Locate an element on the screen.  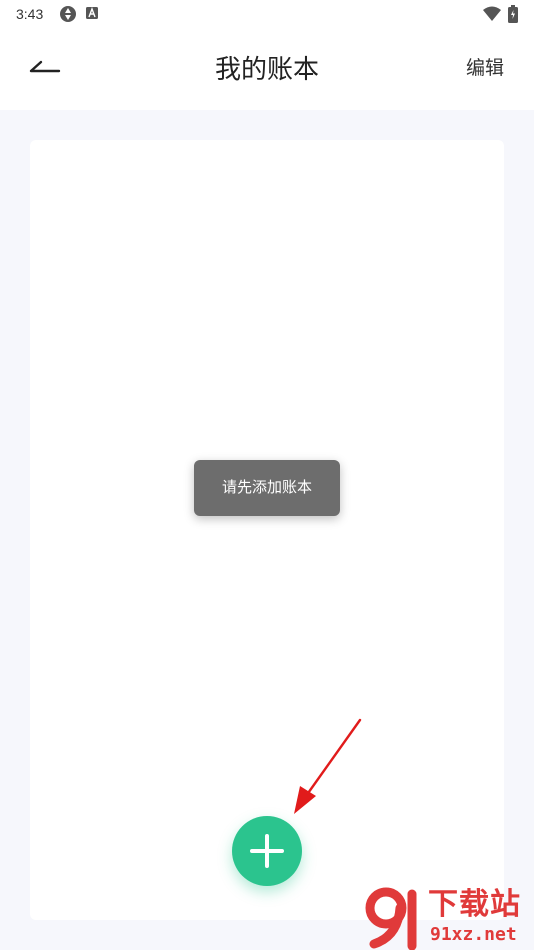
edit-button: 编辑 is located at coordinates (485, 69).